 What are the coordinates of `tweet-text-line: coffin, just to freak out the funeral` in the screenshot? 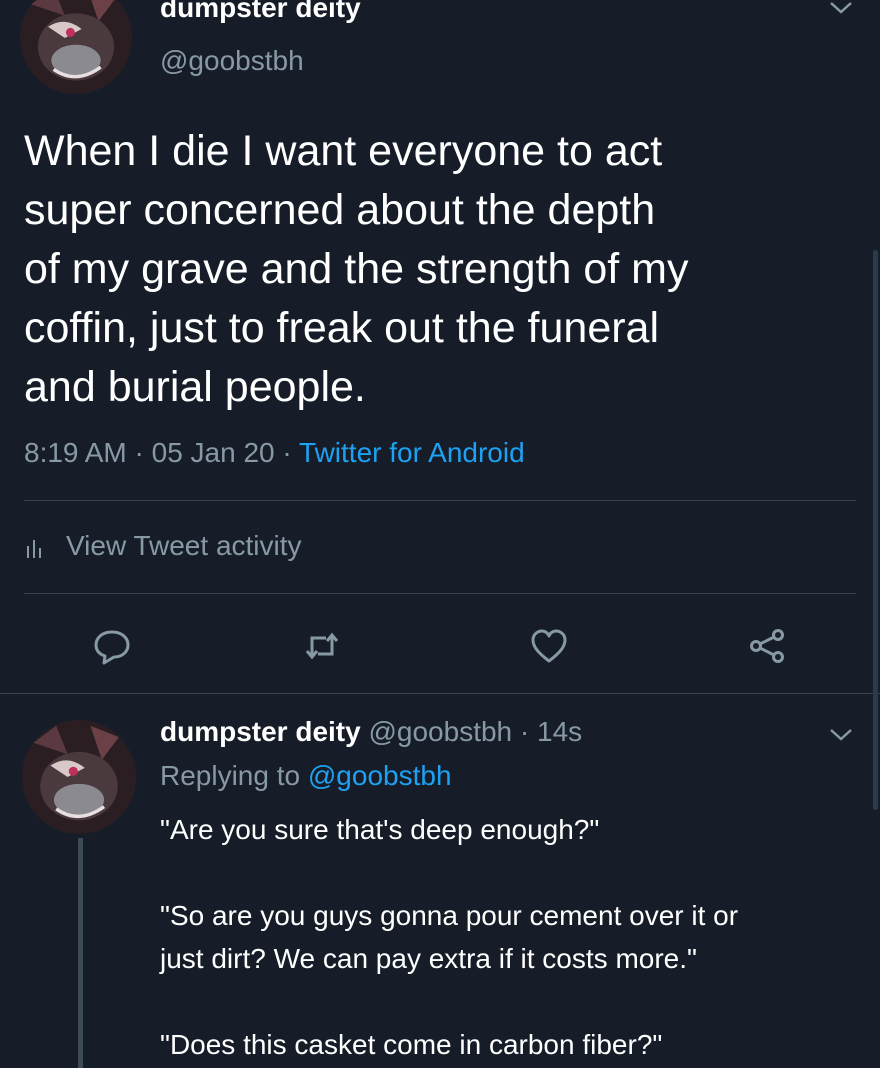 It's located at (342, 328).